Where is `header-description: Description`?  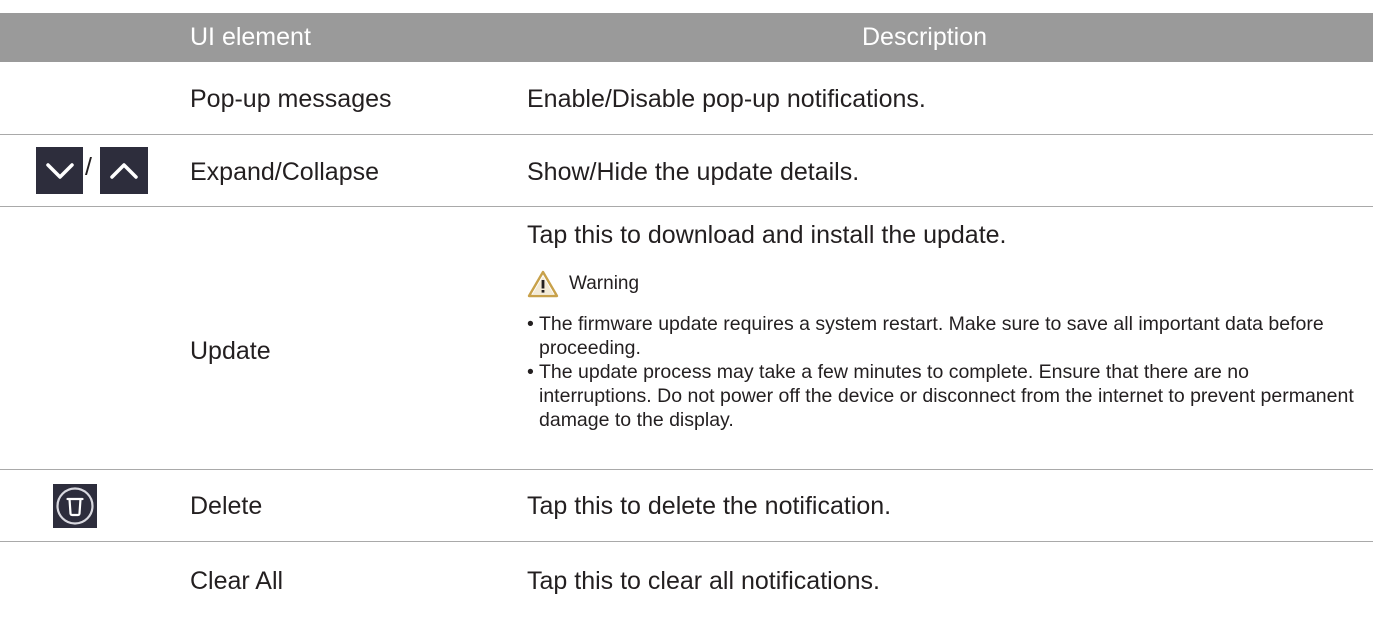
header-description: Description is located at coordinates (925, 37).